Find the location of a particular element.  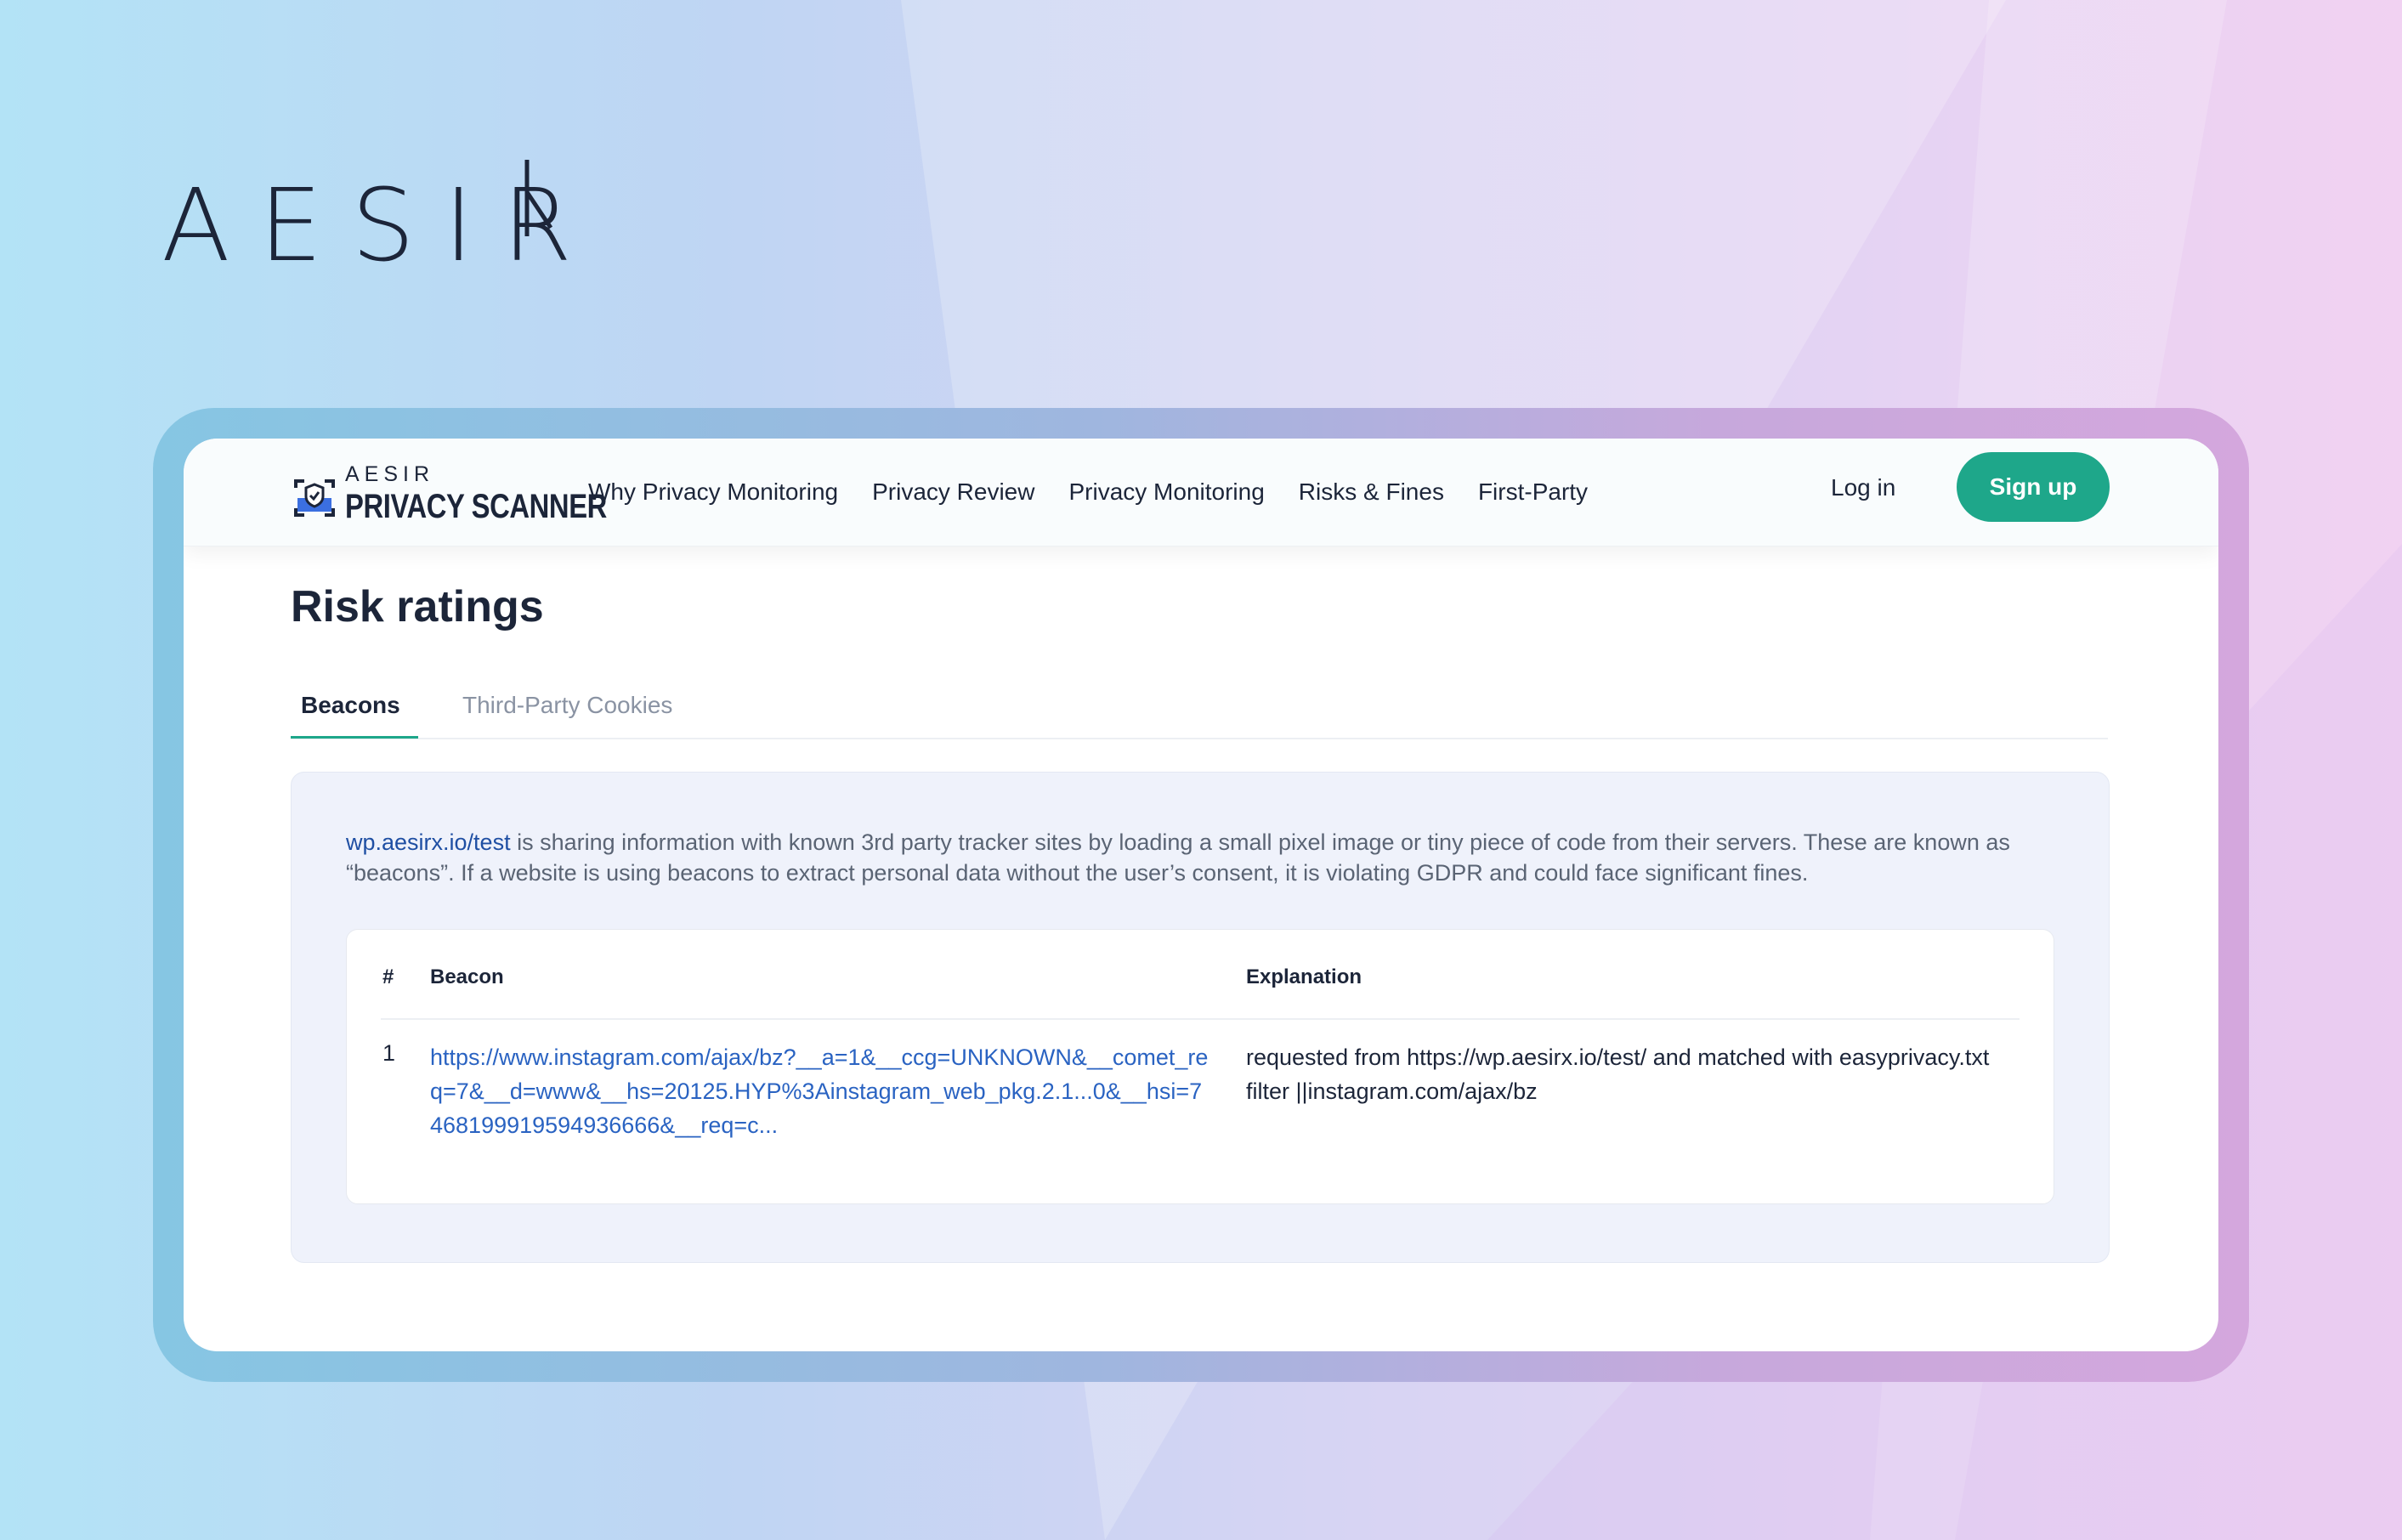

site-link: wp.aesirx.io/test is located at coordinates (428, 842).